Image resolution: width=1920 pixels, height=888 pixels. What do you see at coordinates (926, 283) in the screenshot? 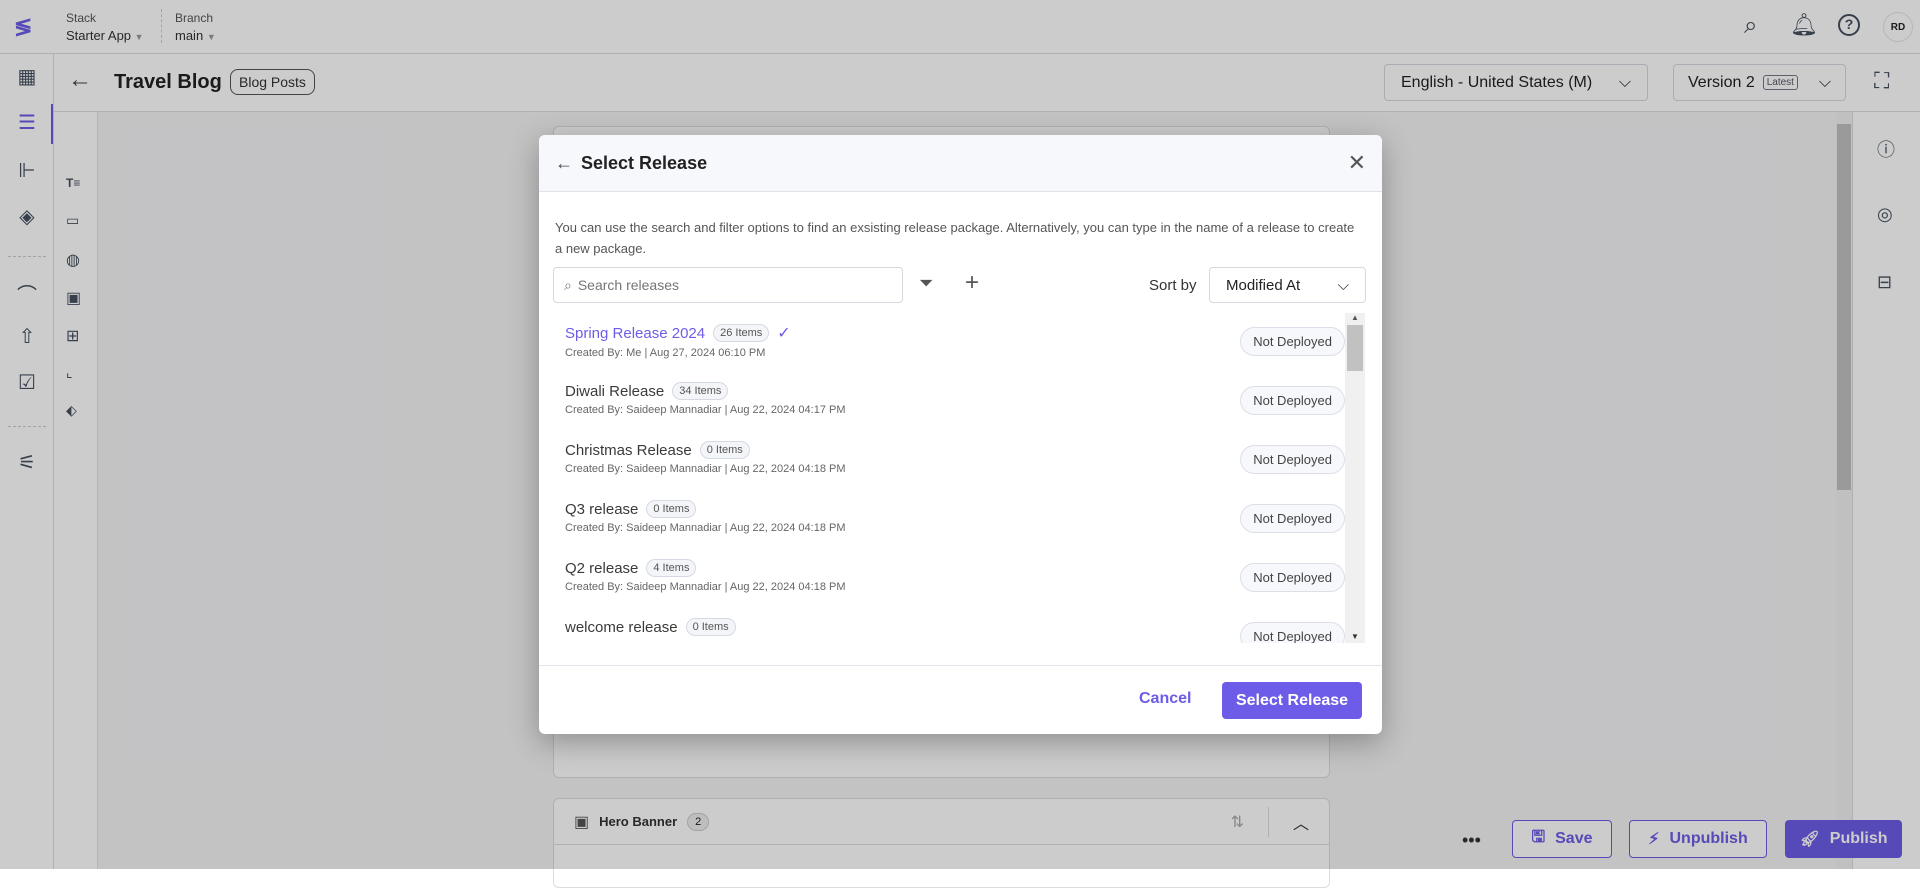
I see `filter-icon: ⏷` at bounding box center [926, 283].